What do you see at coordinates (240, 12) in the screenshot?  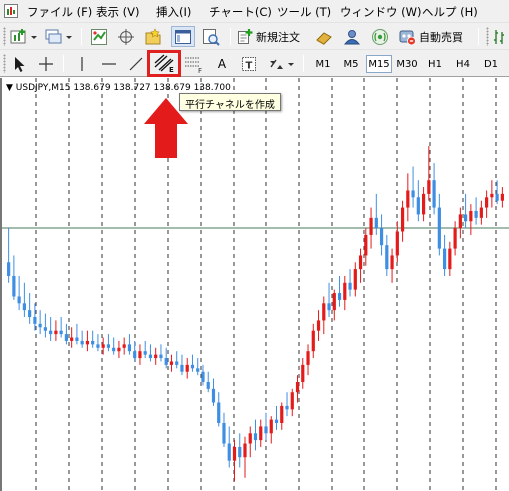 I see `menu-chart: チャート(C)` at bounding box center [240, 12].